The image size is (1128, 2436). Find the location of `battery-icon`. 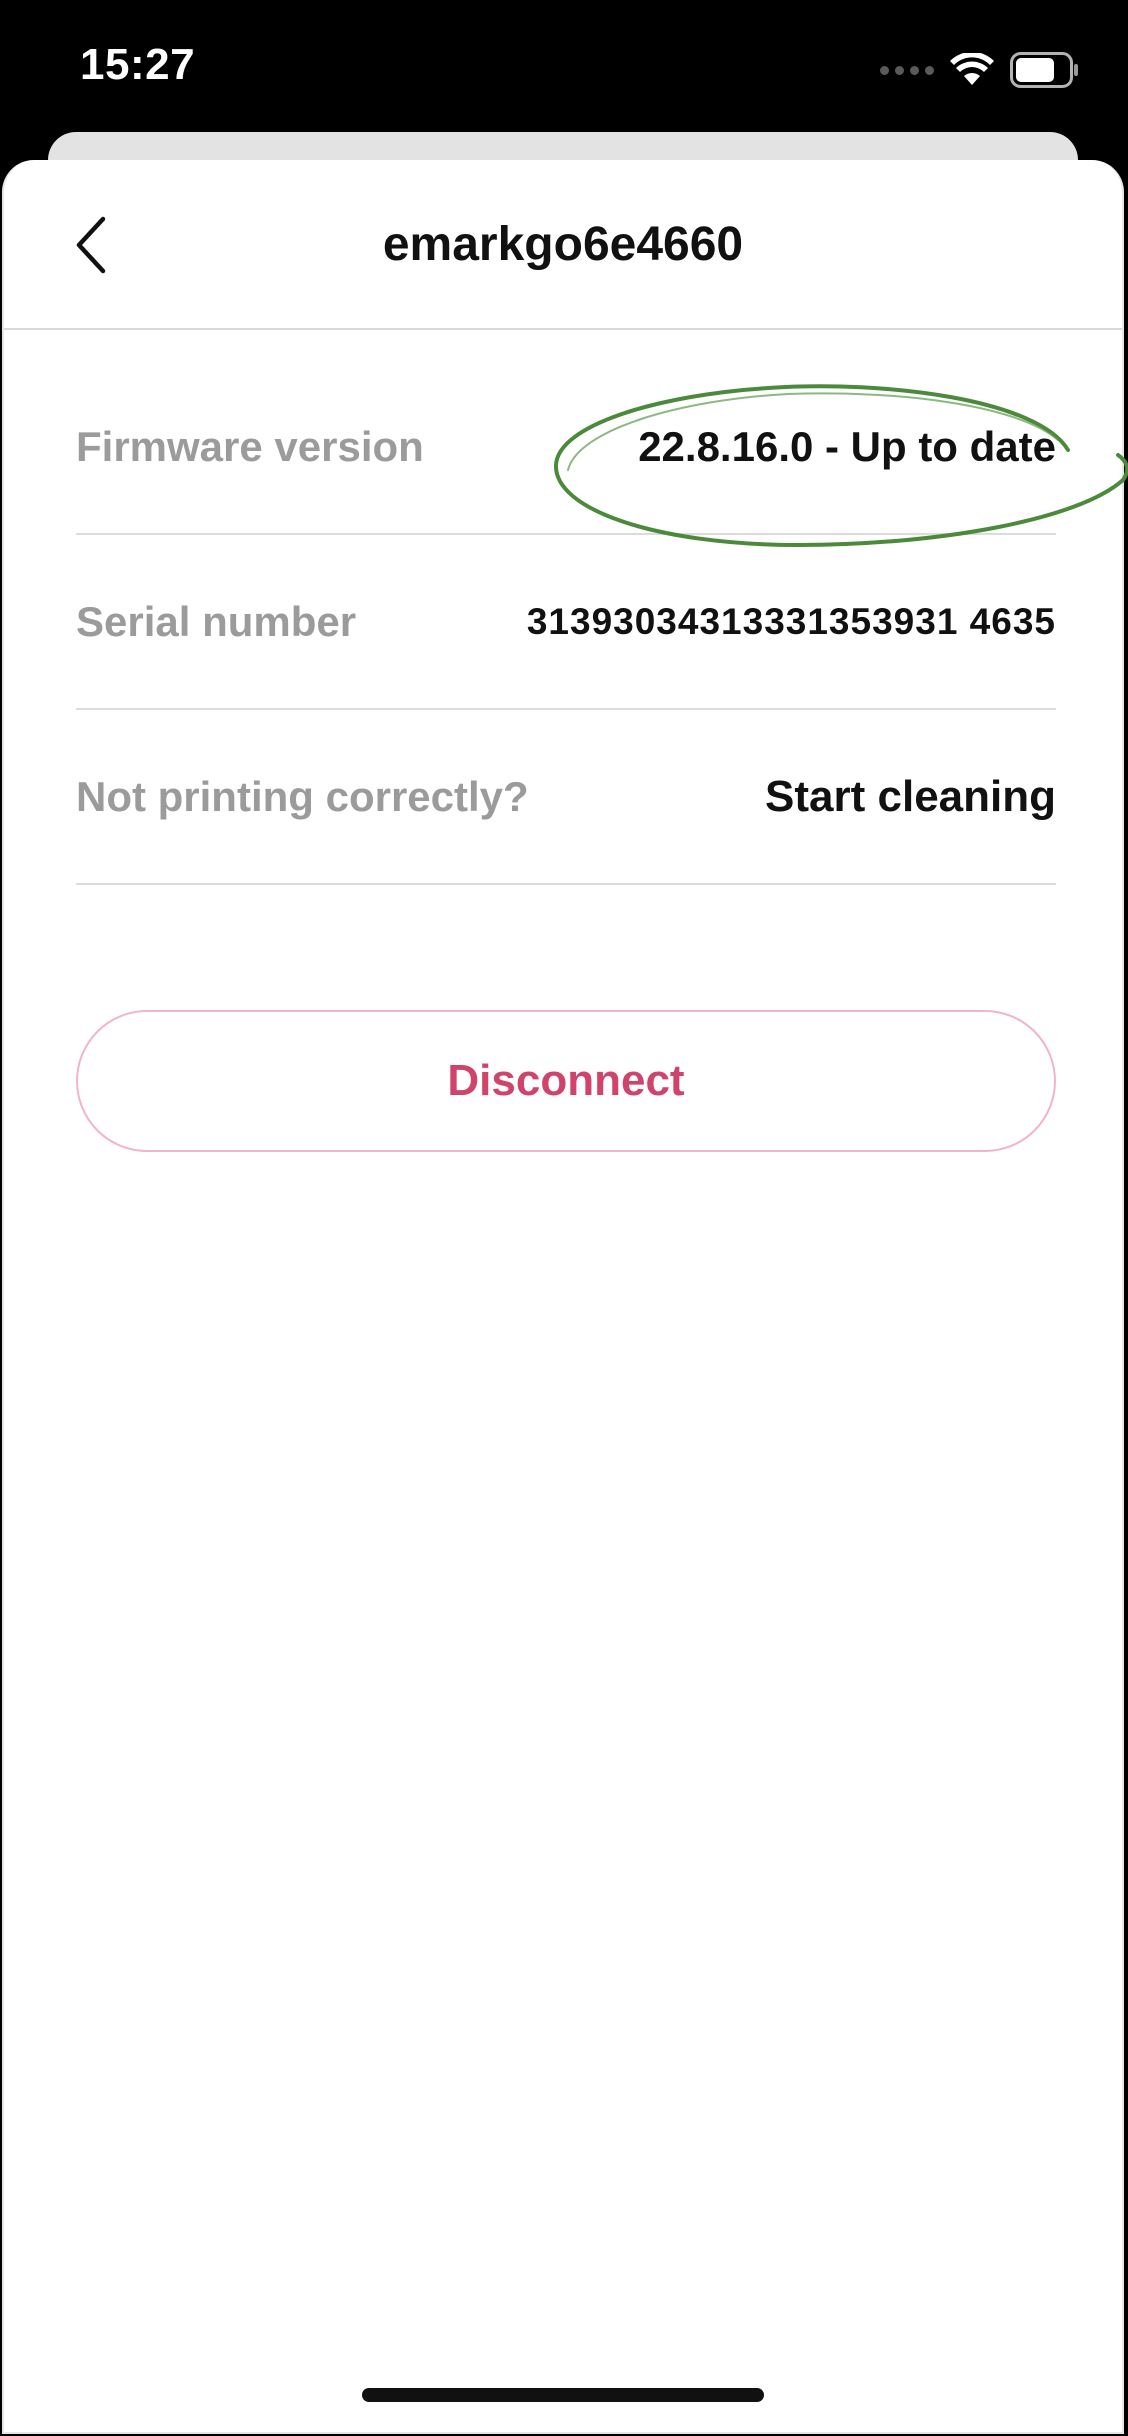

battery-icon is located at coordinates (1044, 70).